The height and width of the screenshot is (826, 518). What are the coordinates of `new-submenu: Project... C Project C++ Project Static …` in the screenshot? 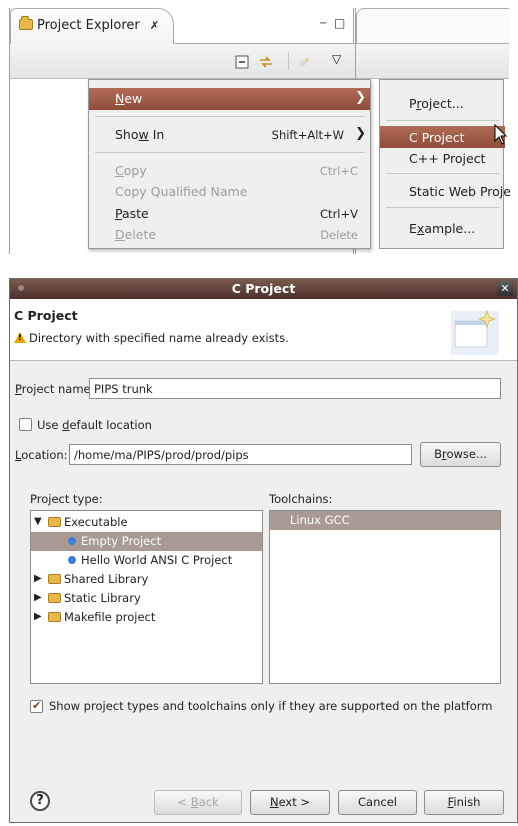 It's located at (445, 164).